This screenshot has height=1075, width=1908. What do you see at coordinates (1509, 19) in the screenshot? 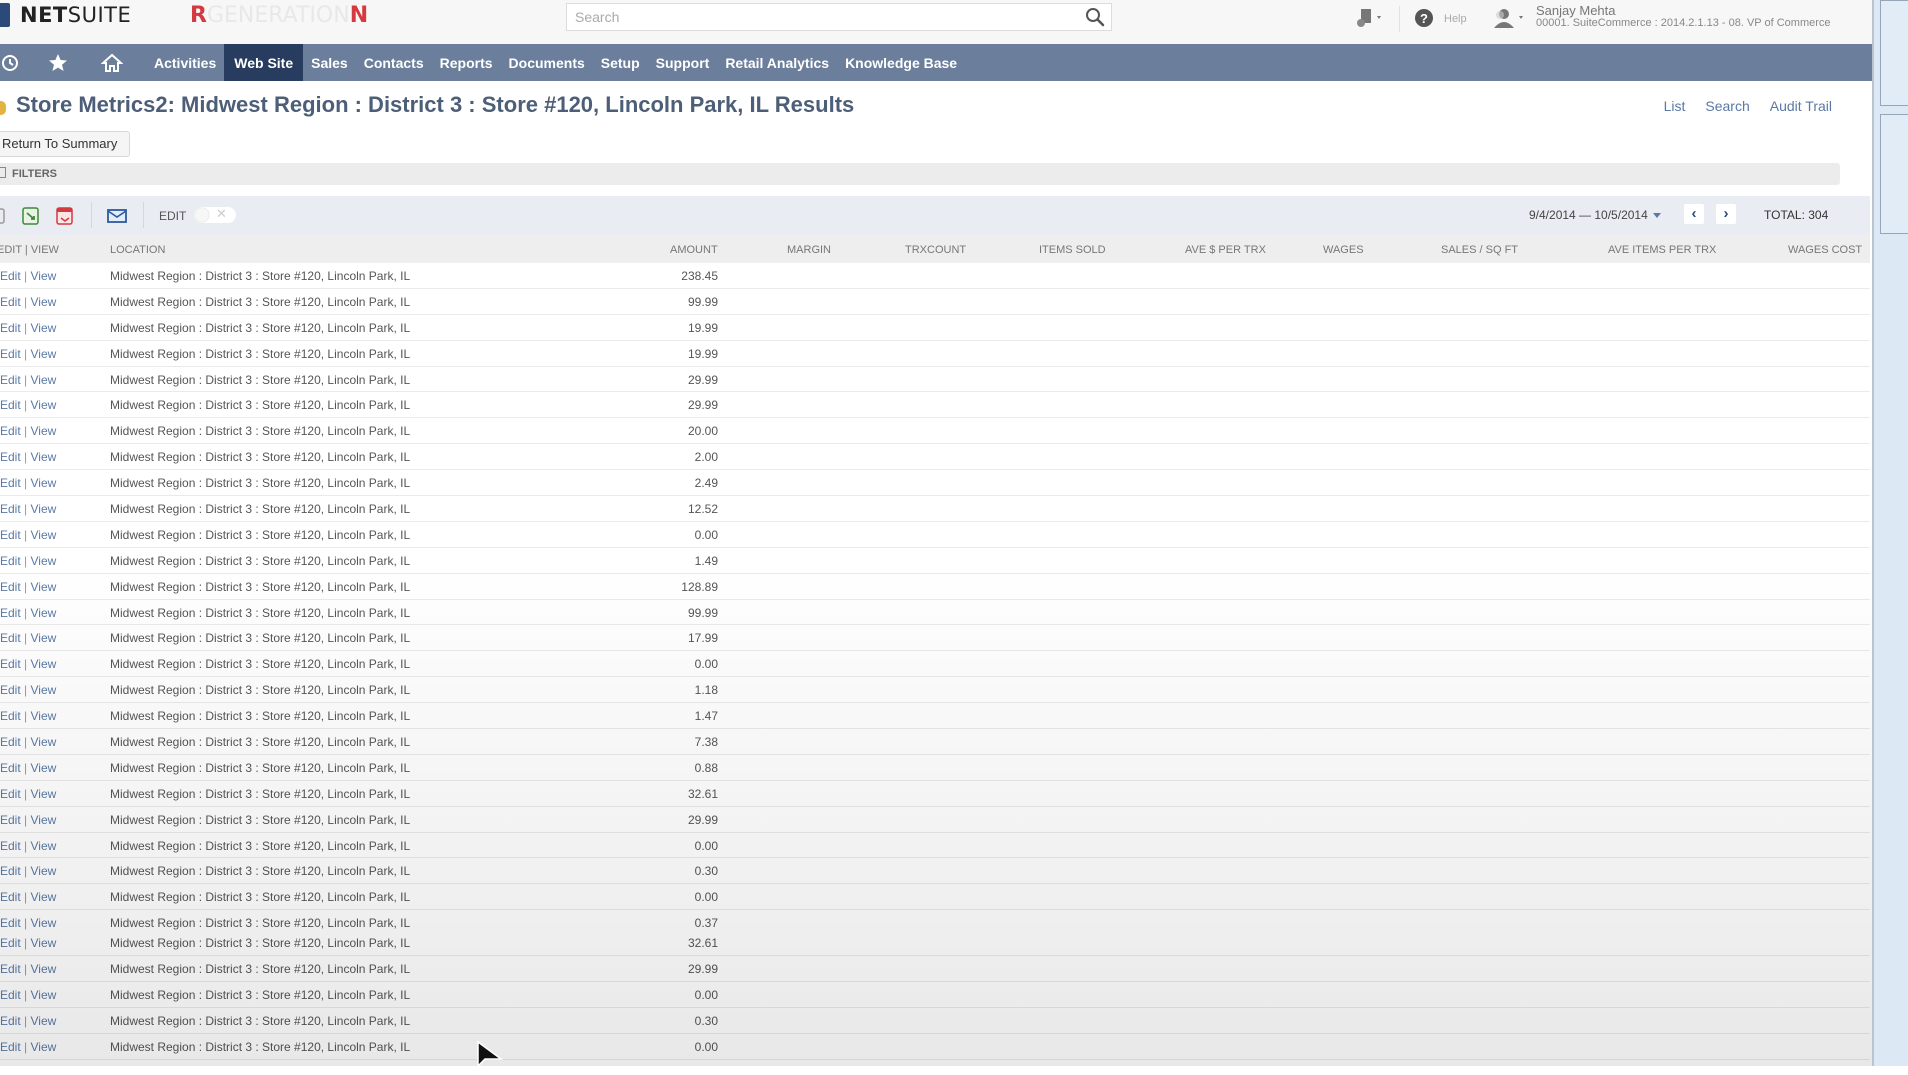
I see `user-icon` at bounding box center [1509, 19].